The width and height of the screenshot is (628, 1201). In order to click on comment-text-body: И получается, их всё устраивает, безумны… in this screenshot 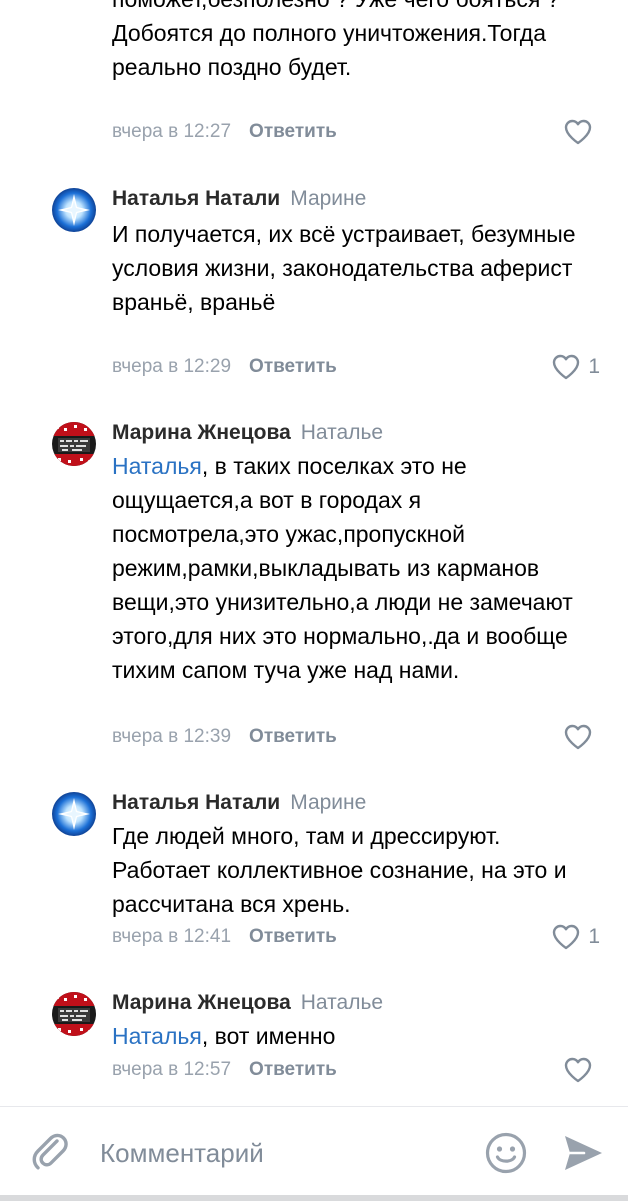, I will do `click(344, 268)`.